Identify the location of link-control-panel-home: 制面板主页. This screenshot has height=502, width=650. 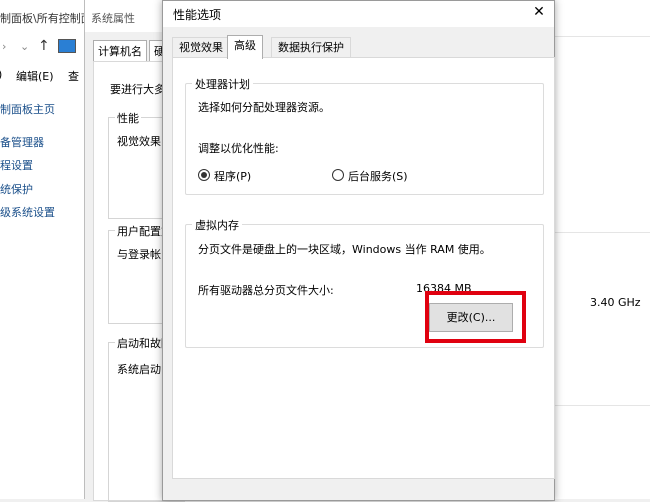
(27, 109).